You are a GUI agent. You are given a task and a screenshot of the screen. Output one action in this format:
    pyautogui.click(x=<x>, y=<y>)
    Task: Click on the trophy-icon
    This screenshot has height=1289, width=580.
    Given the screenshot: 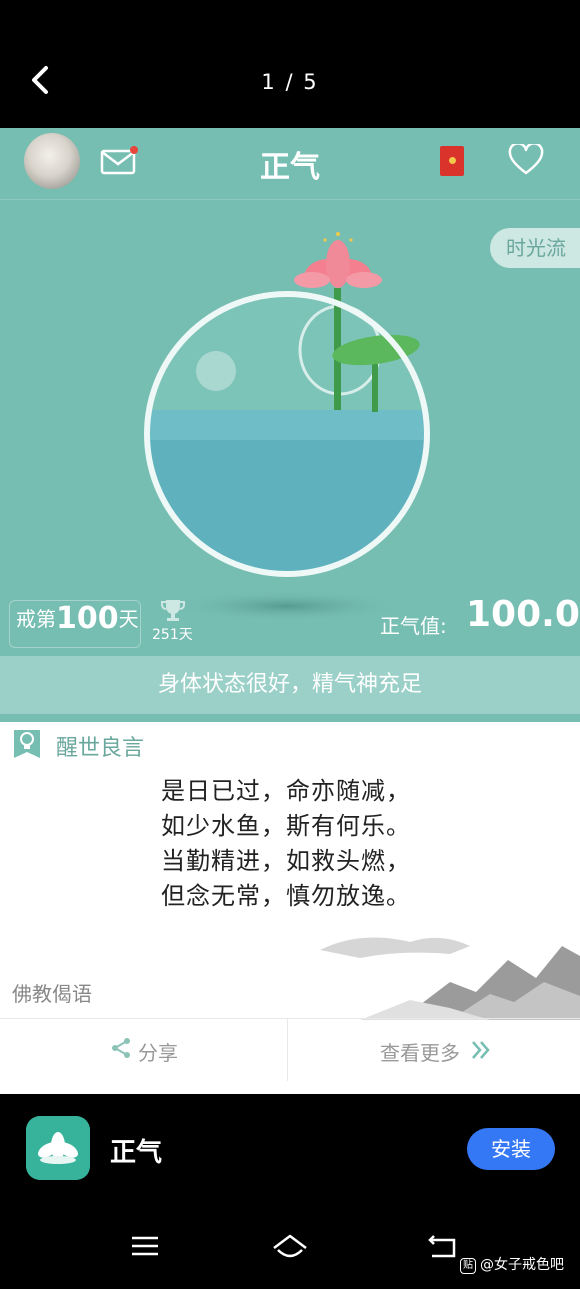 What is the action you would take?
    pyautogui.click(x=173, y=610)
    